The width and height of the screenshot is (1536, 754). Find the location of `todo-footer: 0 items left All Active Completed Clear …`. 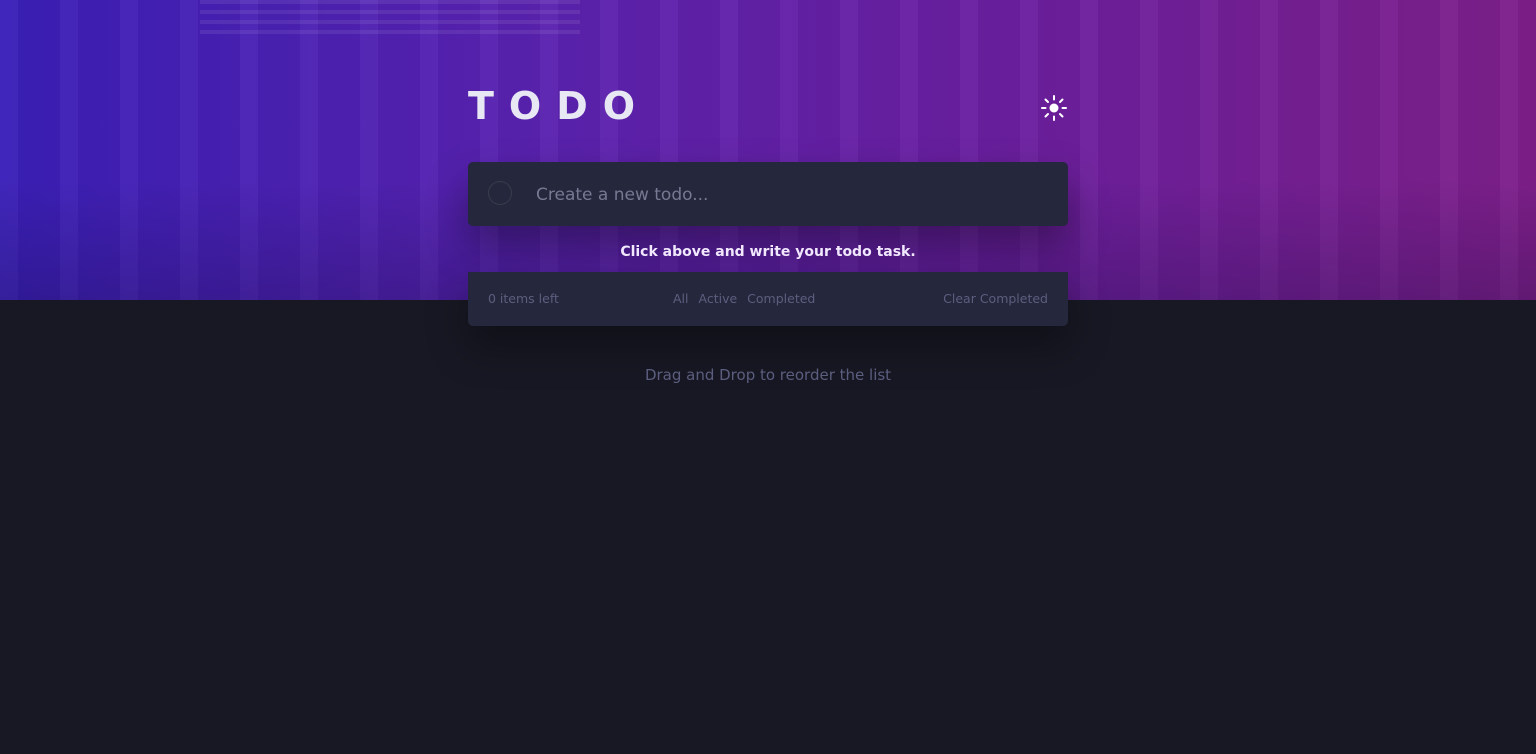

todo-footer: 0 items left All Active Completed Clear … is located at coordinates (768, 299).